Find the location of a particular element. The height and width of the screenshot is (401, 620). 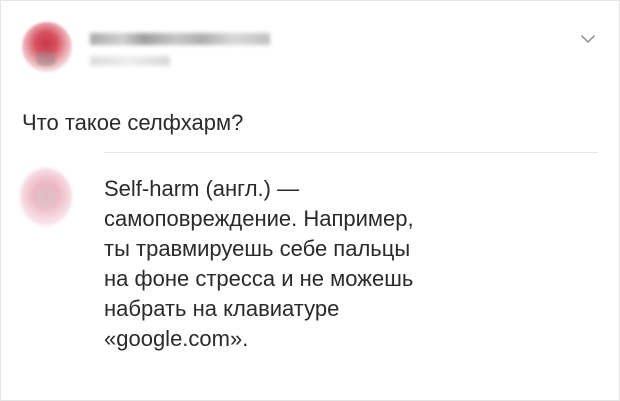

divider is located at coordinates (351, 152).